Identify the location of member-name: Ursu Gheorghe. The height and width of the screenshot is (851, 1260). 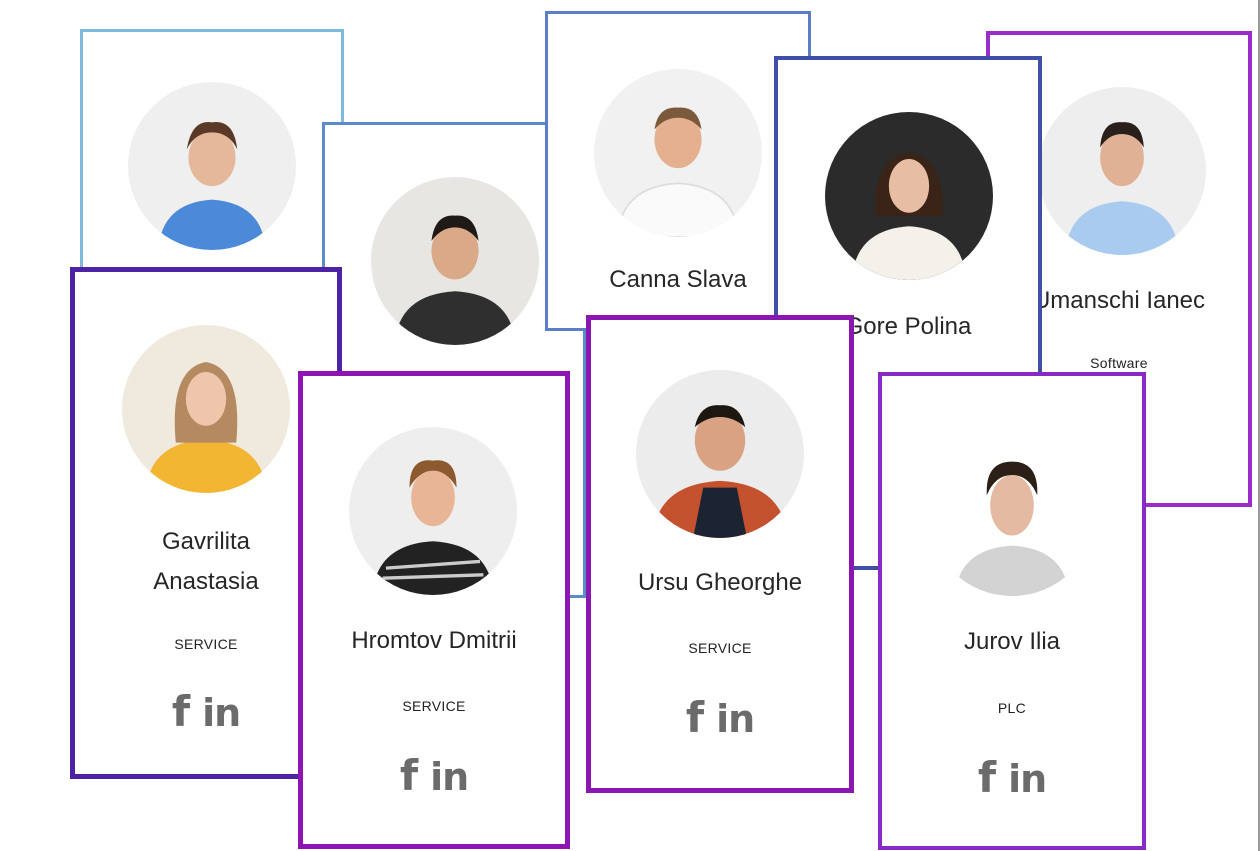
(720, 582).